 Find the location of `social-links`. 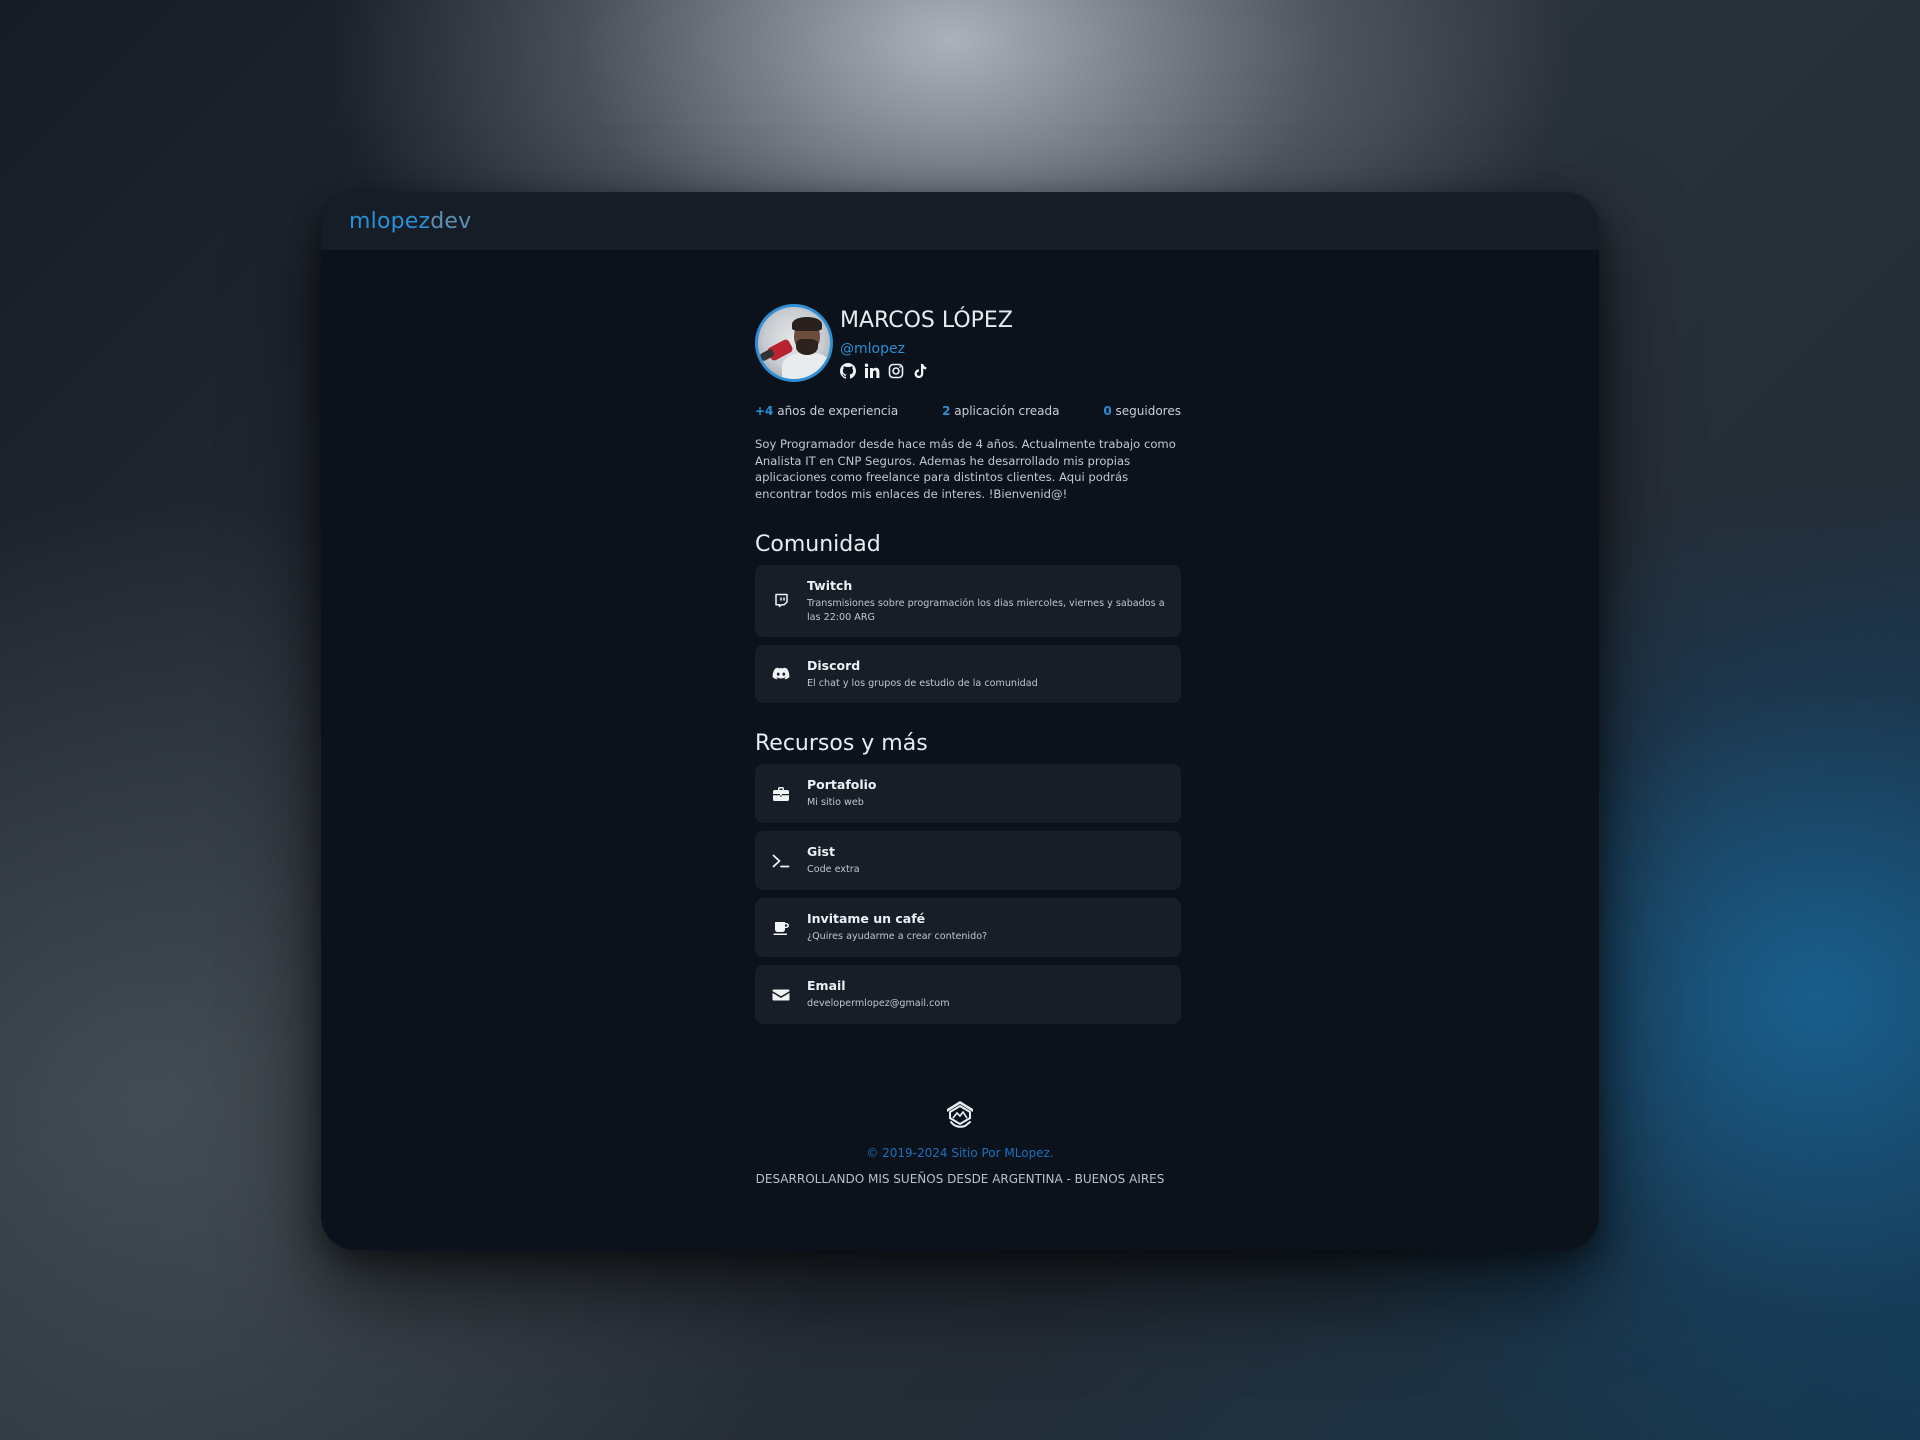

social-links is located at coordinates (926, 371).